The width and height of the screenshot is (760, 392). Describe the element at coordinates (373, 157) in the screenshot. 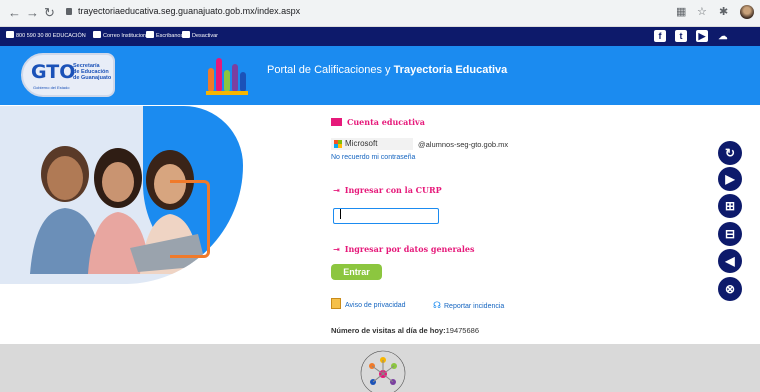

I see `forgot-password-link: No recuerdo mi contraseña` at that location.